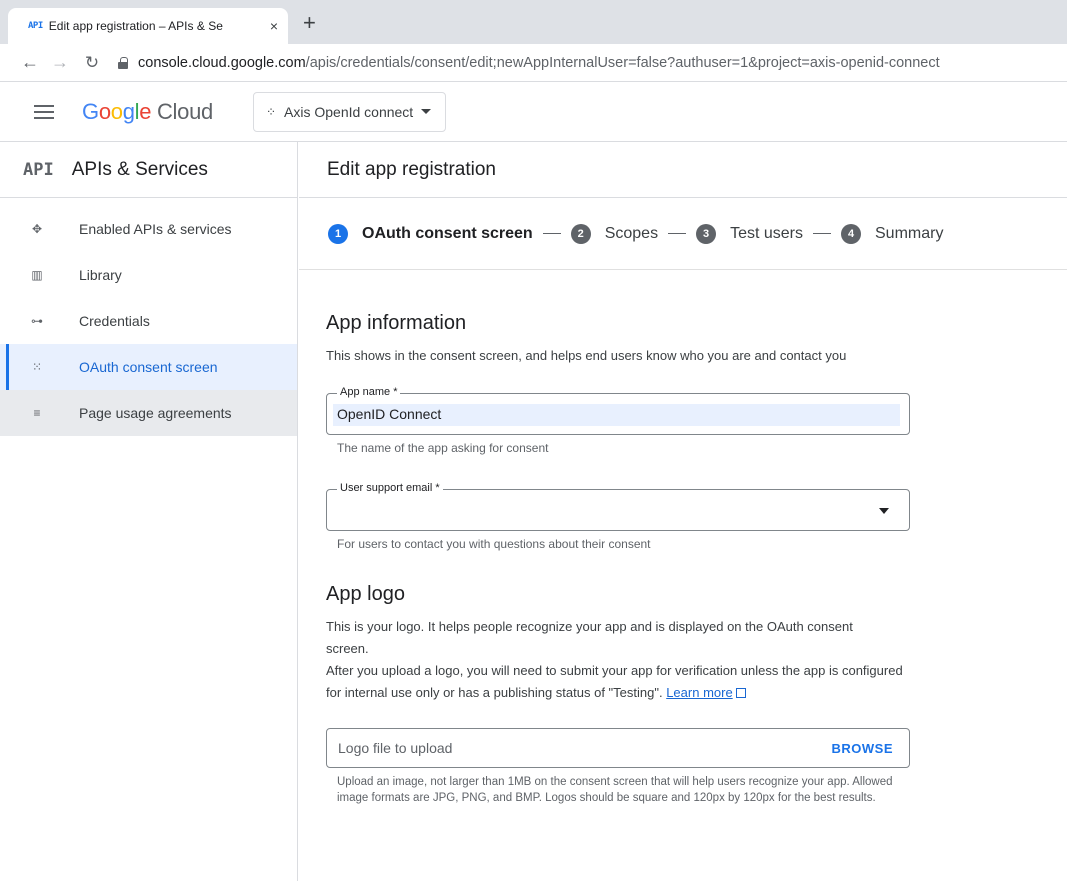 The width and height of the screenshot is (1067, 881). I want to click on project-icon: ⁘, so click(271, 111).